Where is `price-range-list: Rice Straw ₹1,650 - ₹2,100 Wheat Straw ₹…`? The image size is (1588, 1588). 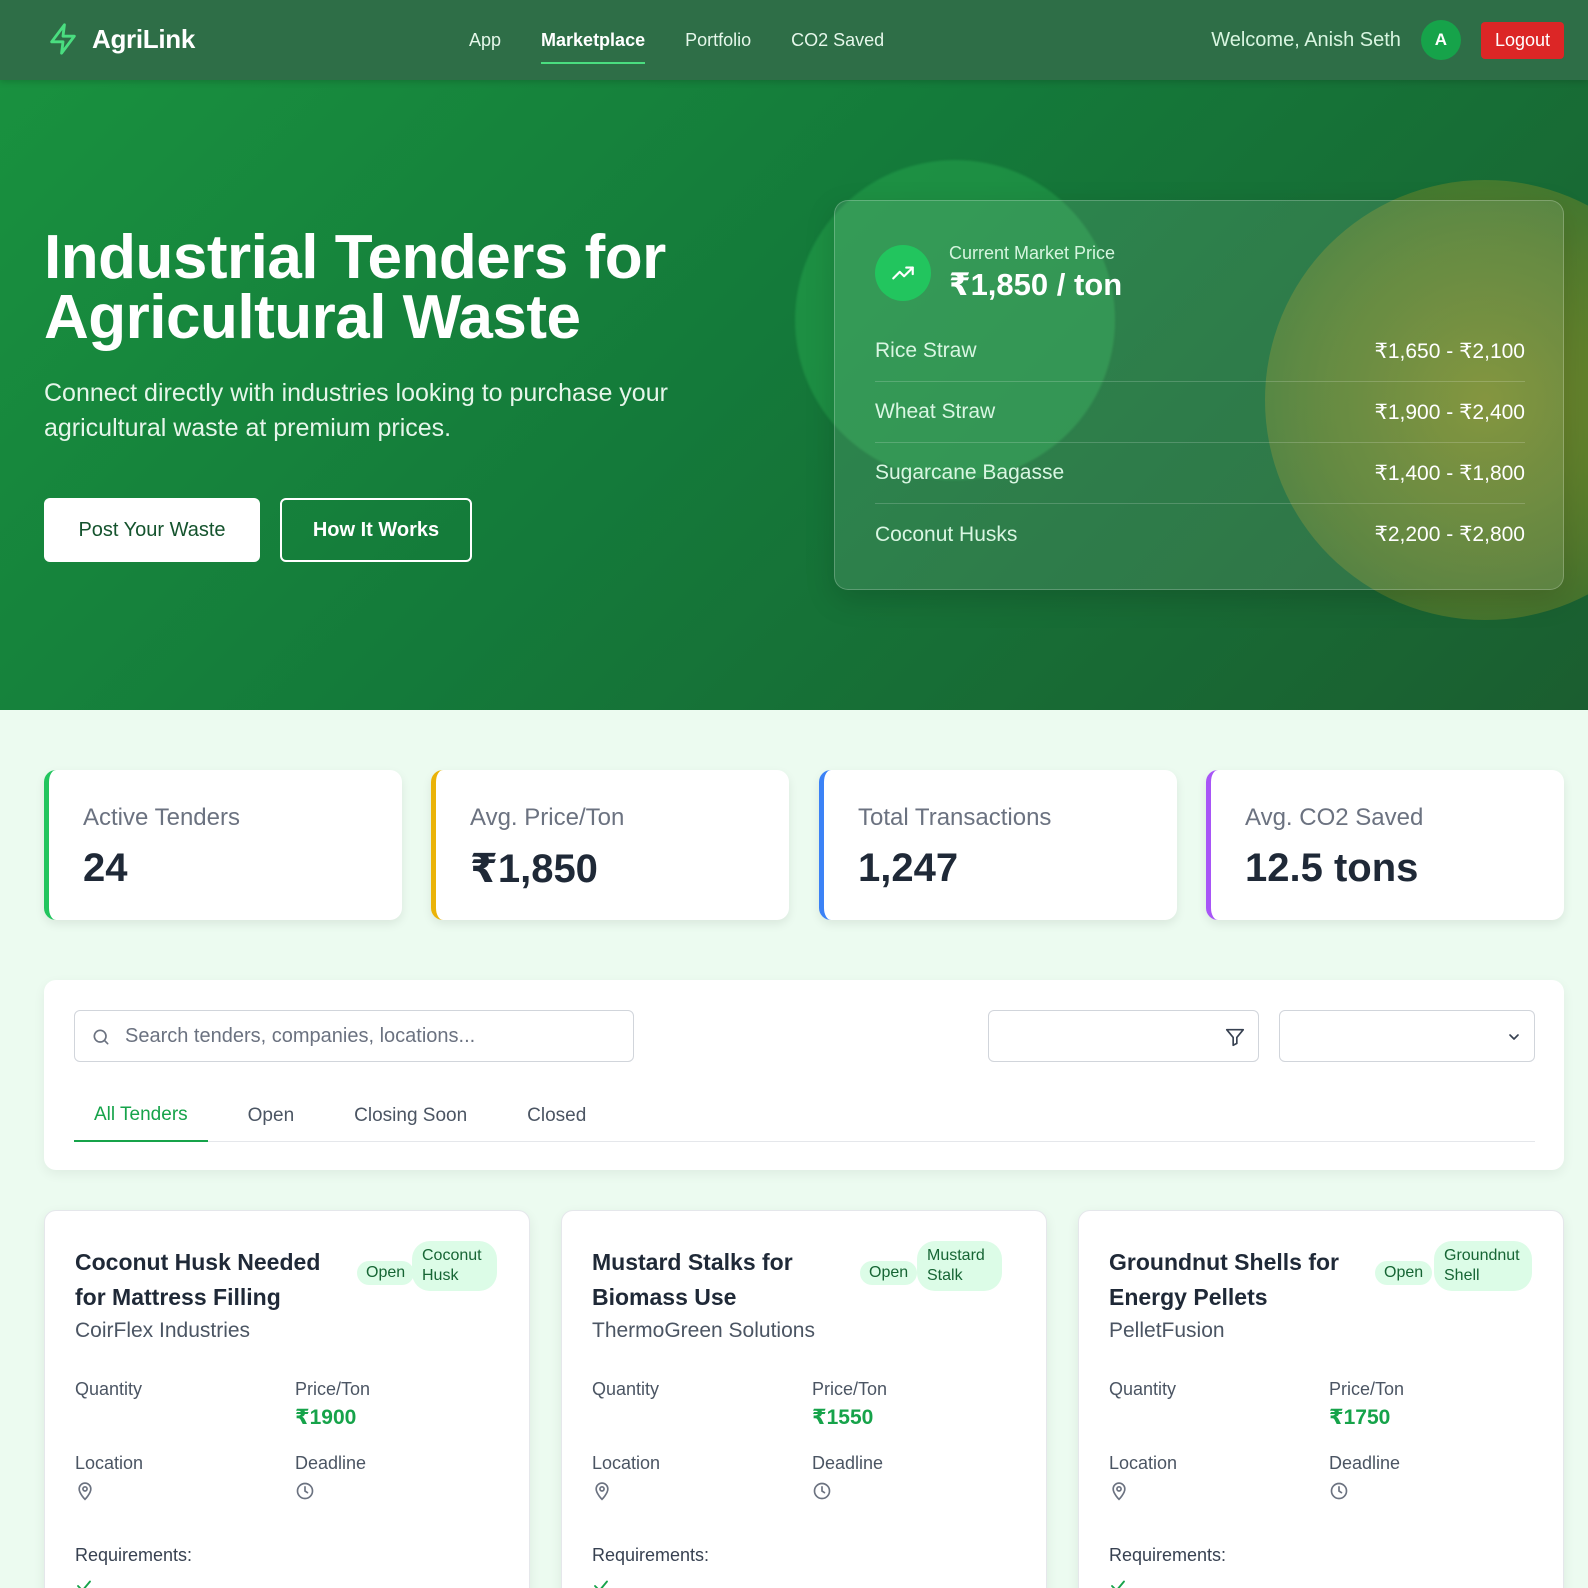
price-range-list: Rice Straw ₹1,650 - ₹2,100 Wheat Straw ₹… is located at coordinates (1200, 443).